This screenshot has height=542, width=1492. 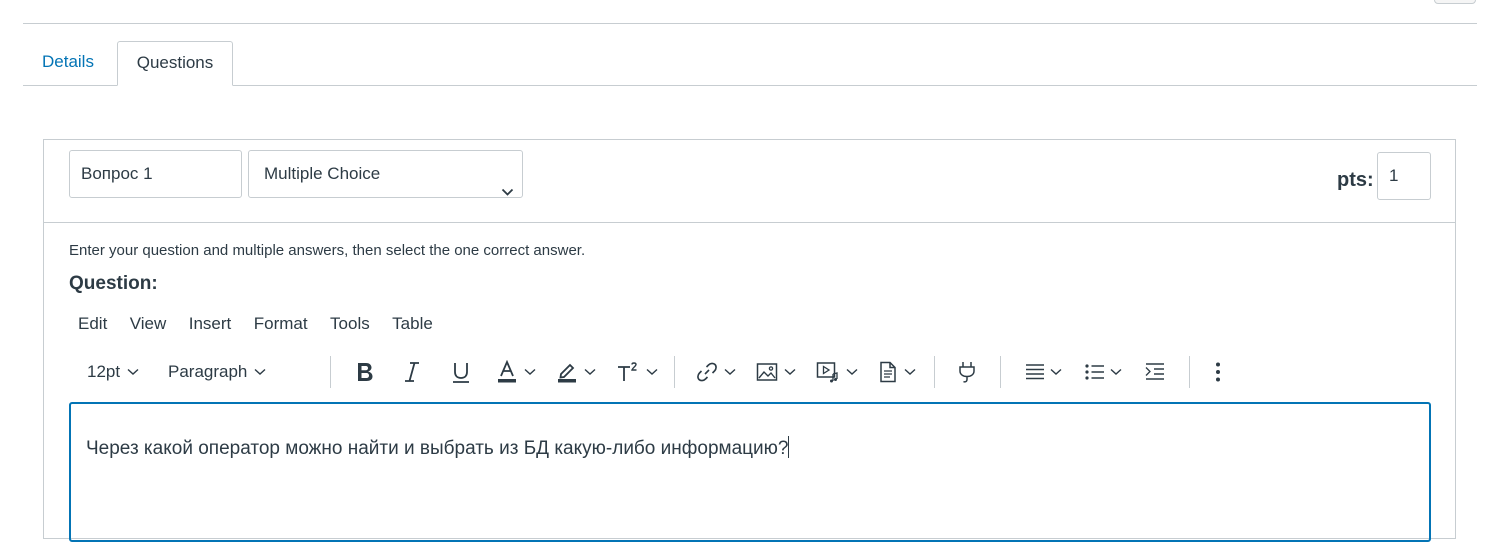 I want to click on indent-button, so click(x=1155, y=372).